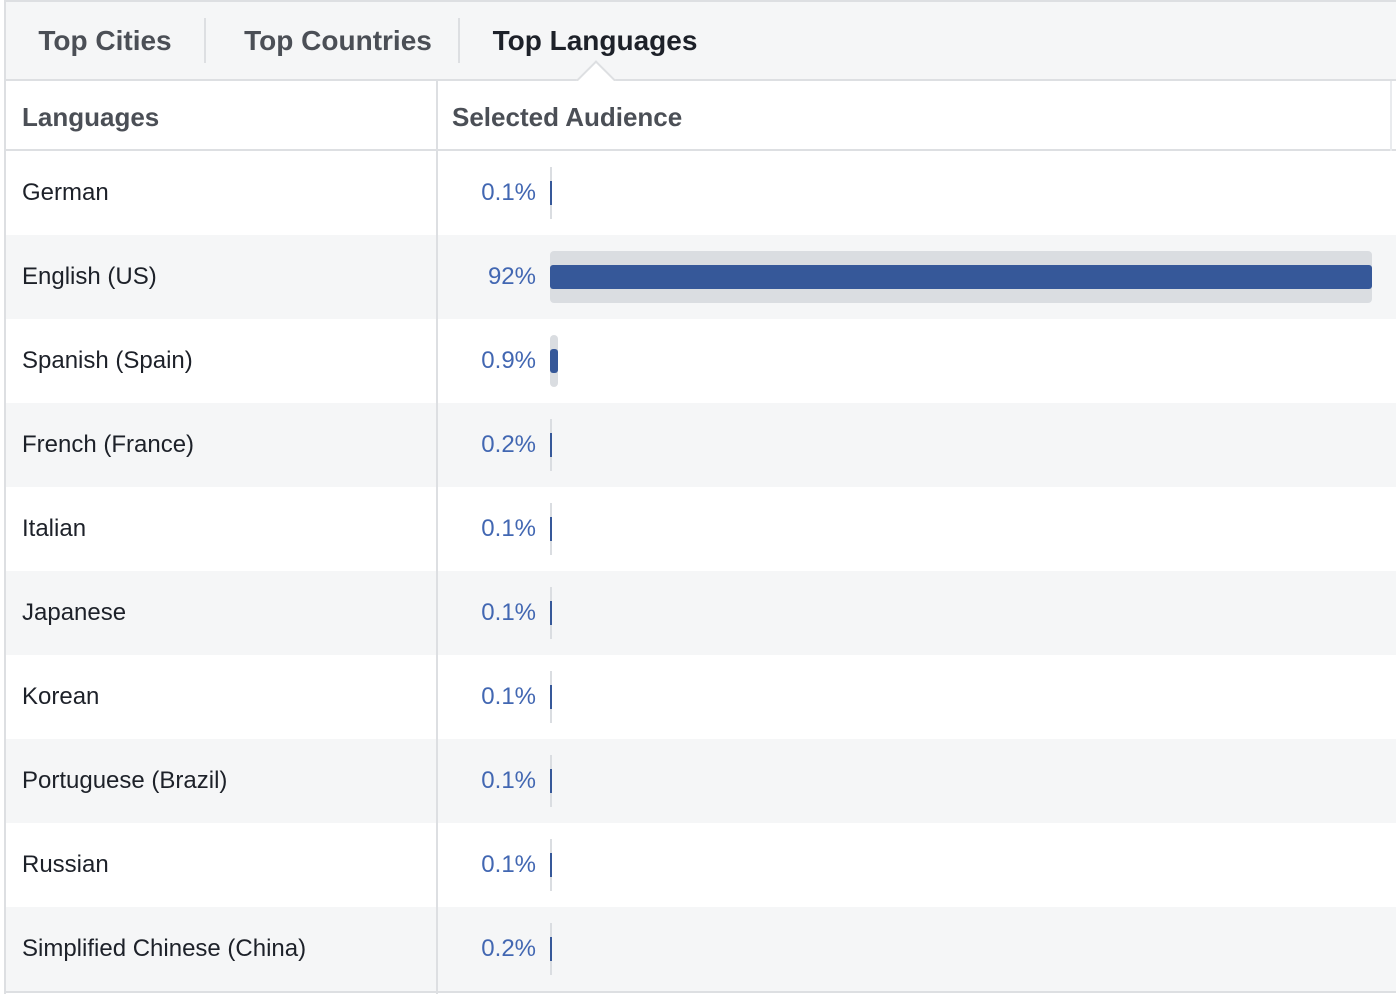  What do you see at coordinates (701, 445) in the screenshot?
I see `table-row: French (France) 0.2%` at bounding box center [701, 445].